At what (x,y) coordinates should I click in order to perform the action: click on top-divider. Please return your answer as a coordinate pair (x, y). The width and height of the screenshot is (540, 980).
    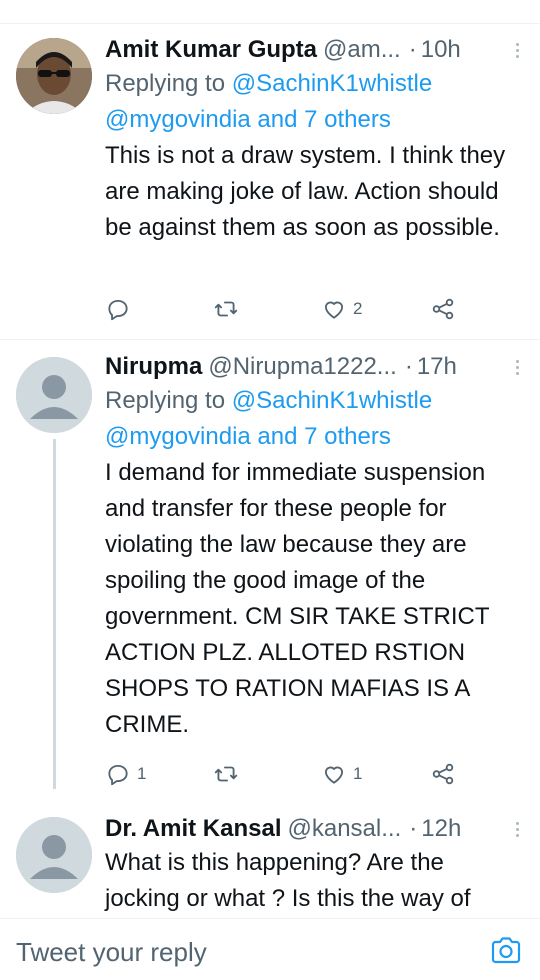
    Looking at the image, I should click on (270, 12).